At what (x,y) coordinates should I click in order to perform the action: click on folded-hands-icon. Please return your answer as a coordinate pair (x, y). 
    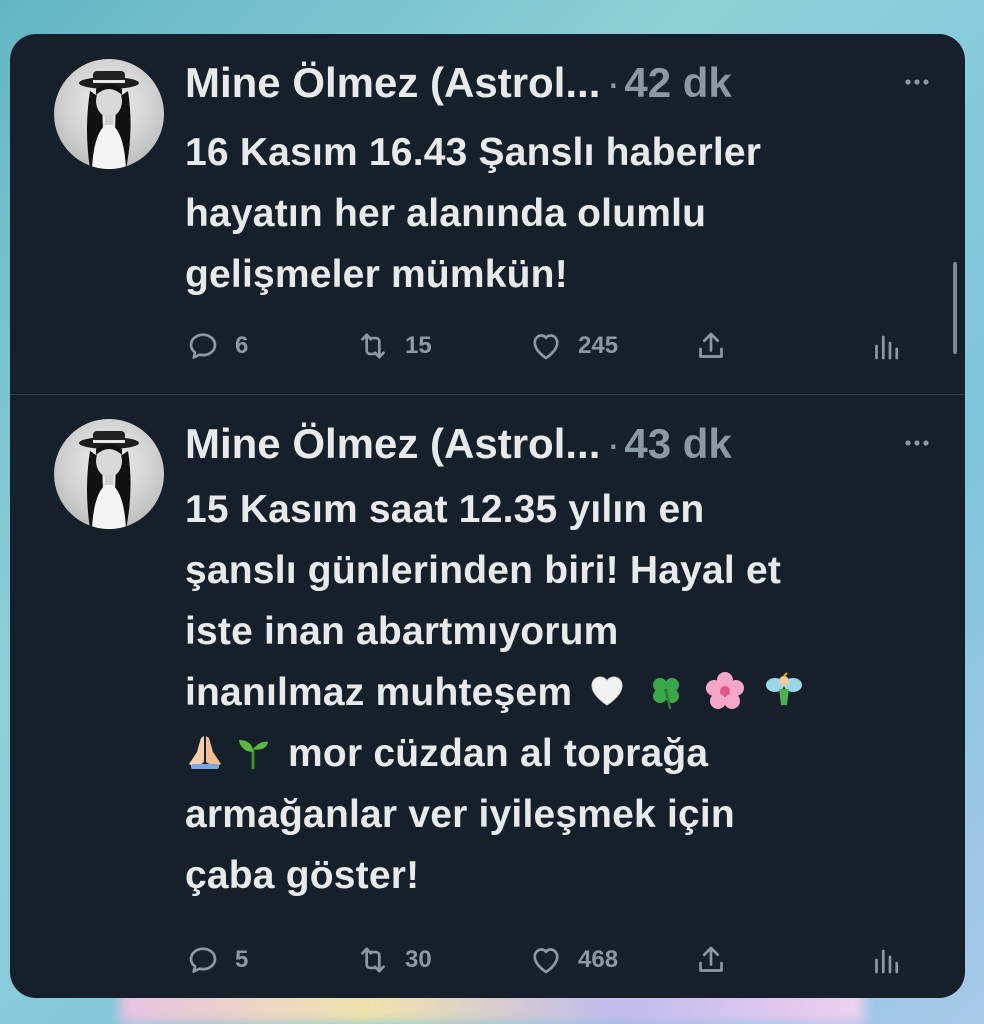
    Looking at the image, I should click on (205, 752).